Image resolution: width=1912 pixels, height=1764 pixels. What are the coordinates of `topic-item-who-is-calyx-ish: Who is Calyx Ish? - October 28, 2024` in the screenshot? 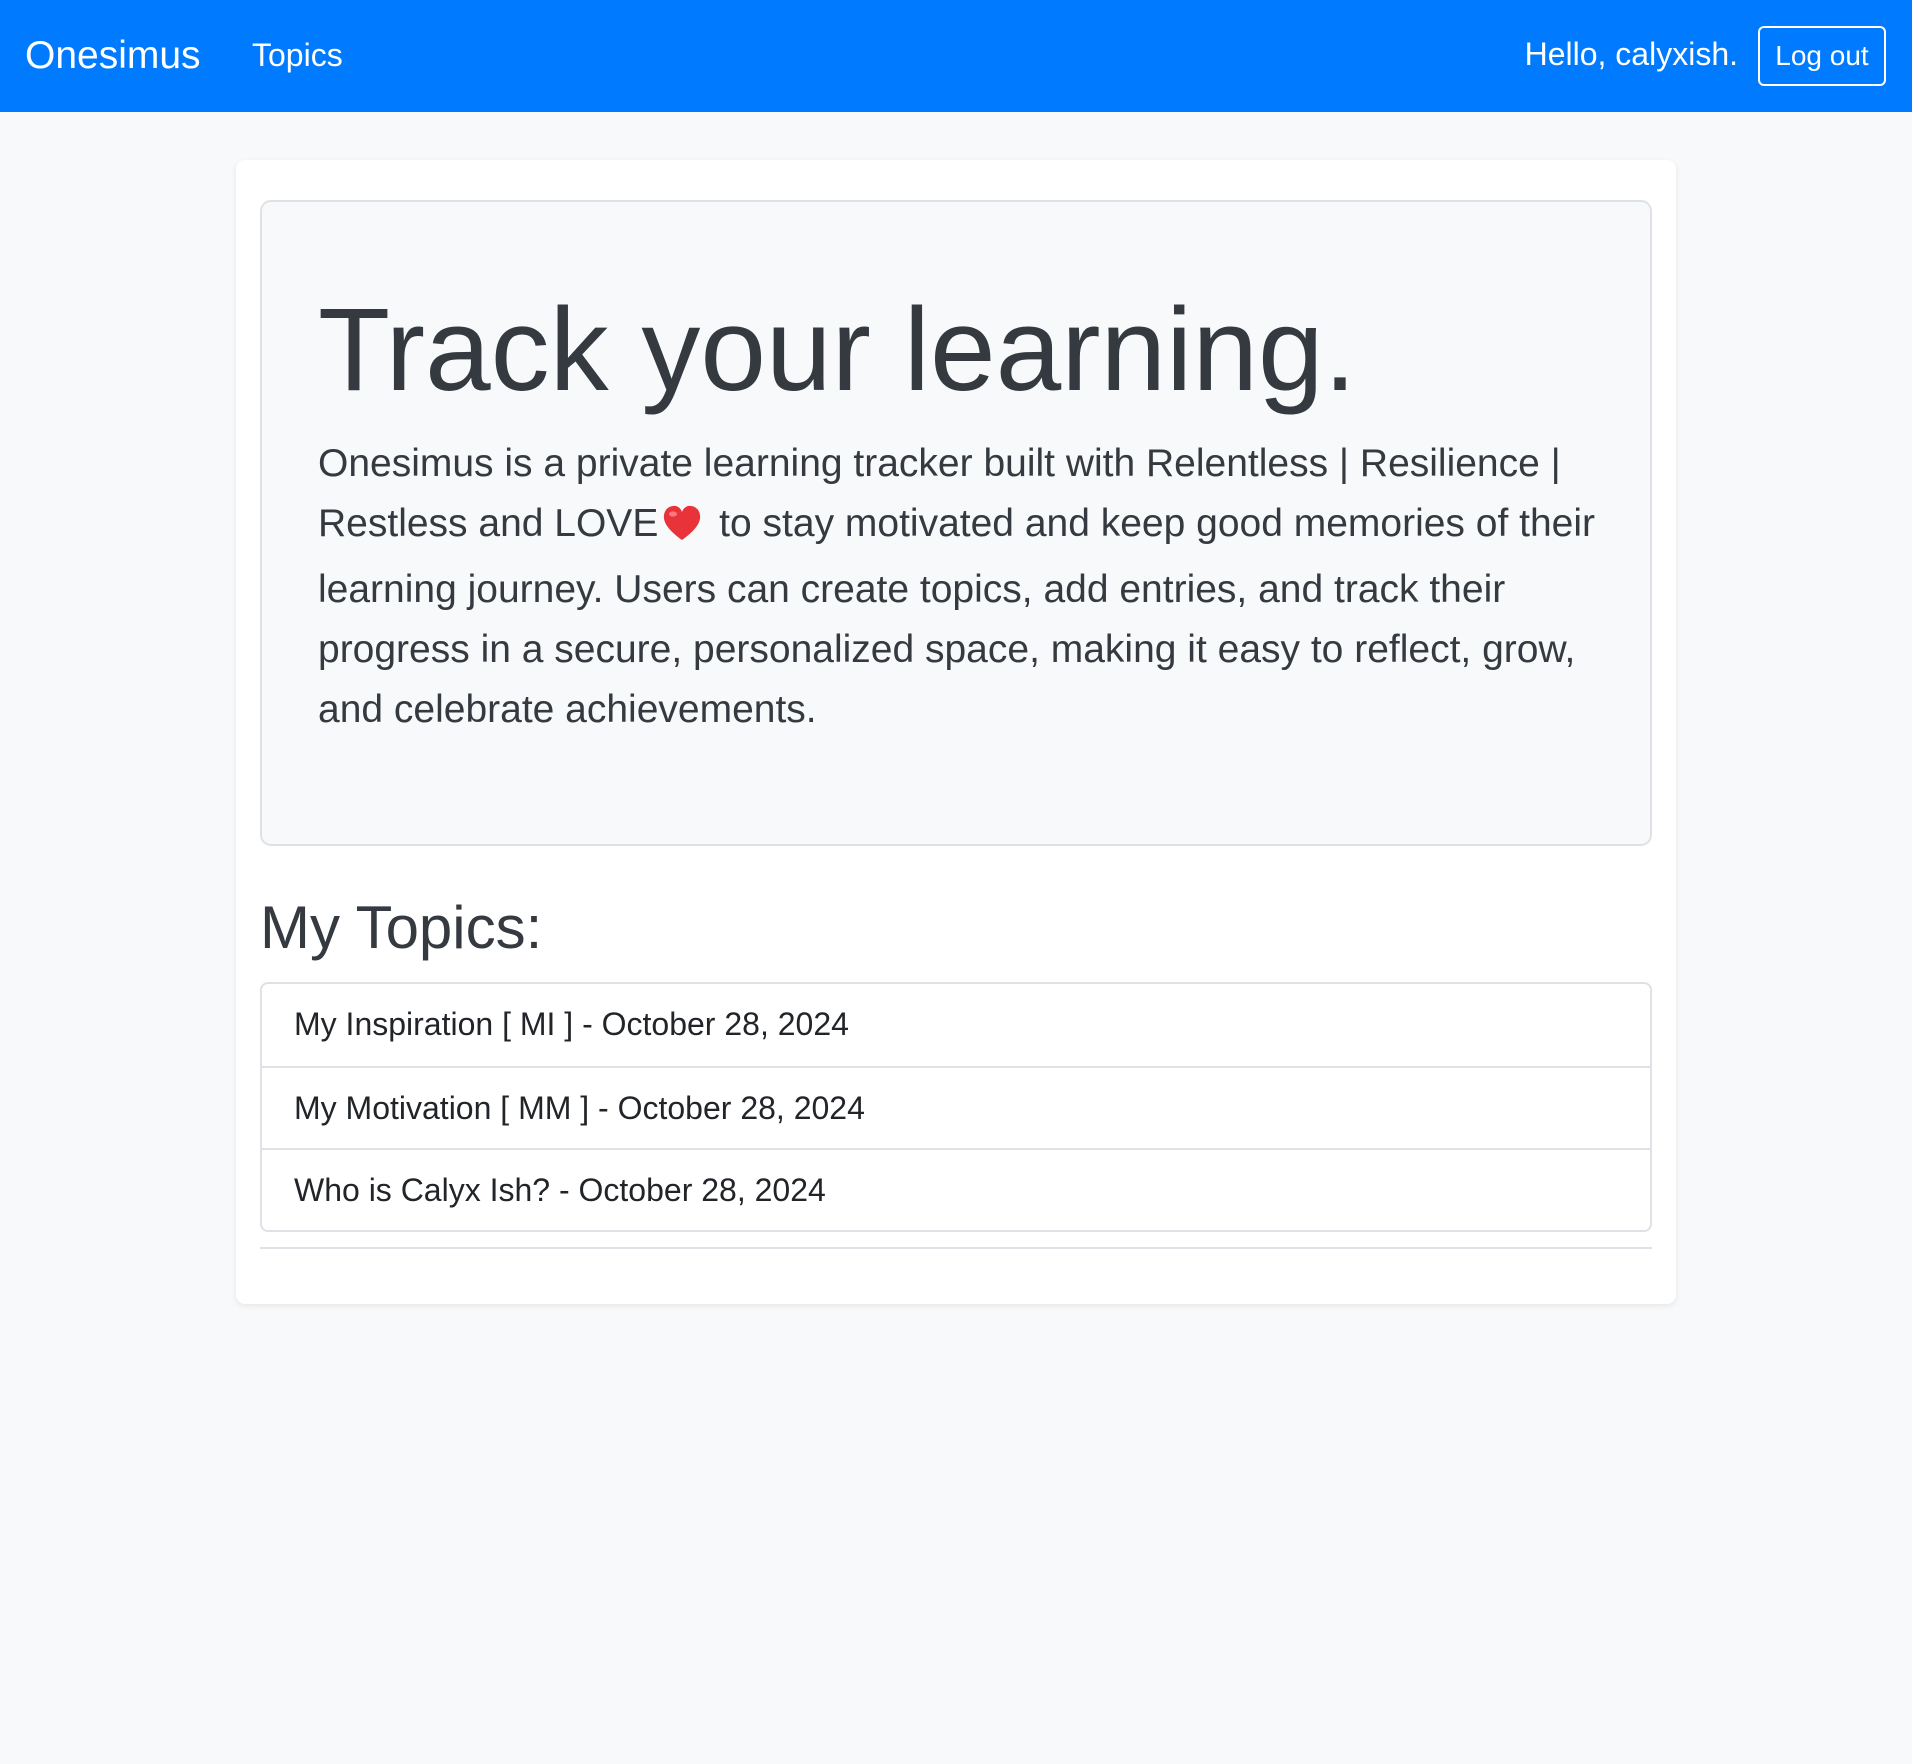 It's located at (956, 1189).